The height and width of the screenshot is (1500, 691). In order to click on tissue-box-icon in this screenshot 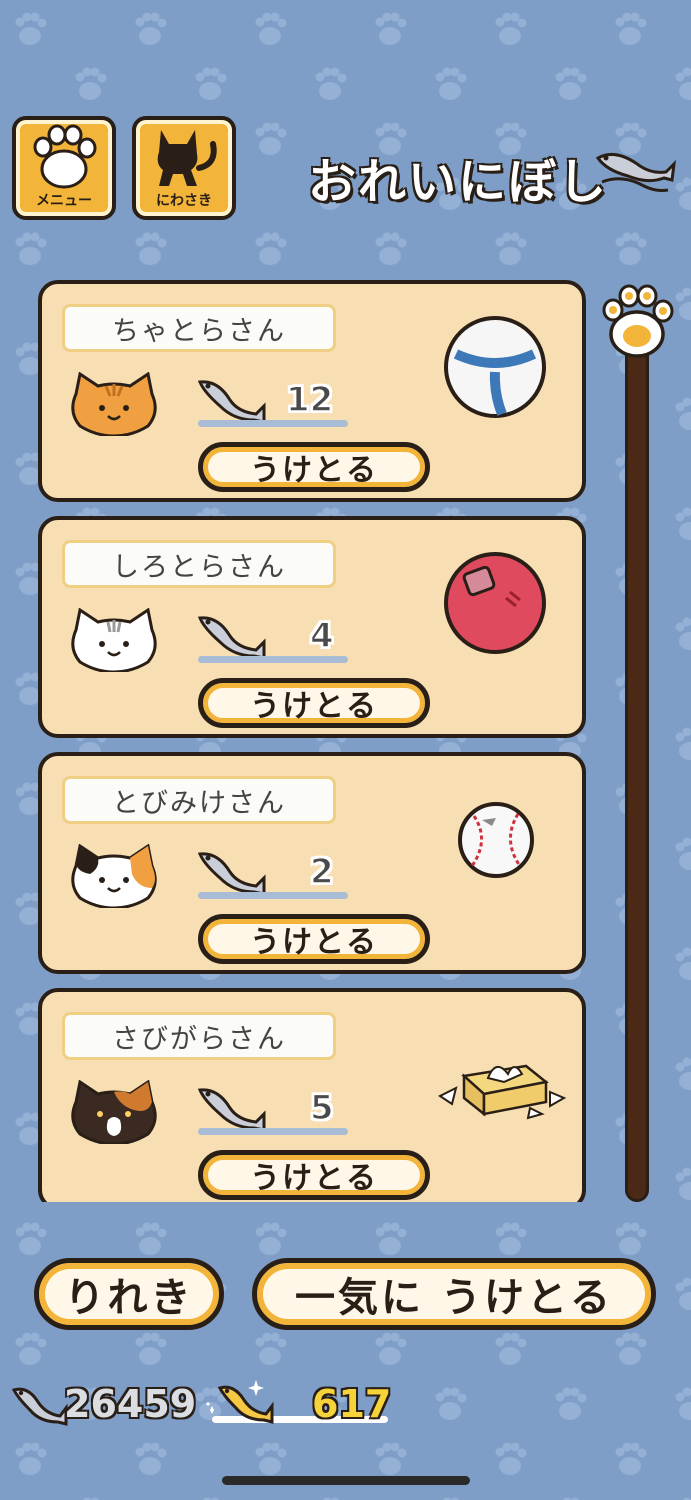, I will do `click(502, 1092)`.